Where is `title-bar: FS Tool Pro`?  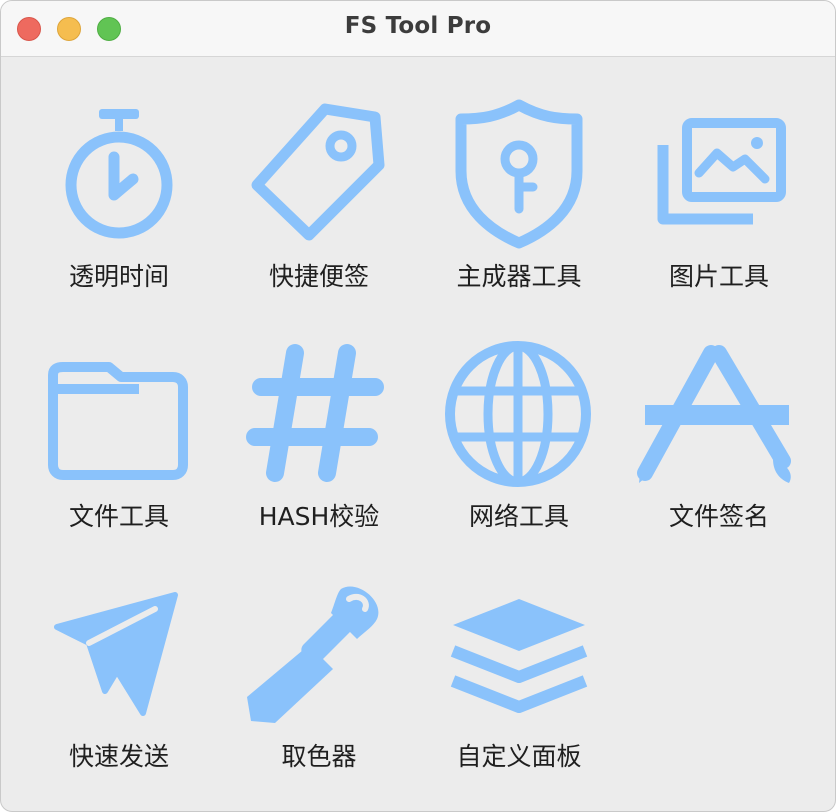 title-bar: FS Tool Pro is located at coordinates (418, 29).